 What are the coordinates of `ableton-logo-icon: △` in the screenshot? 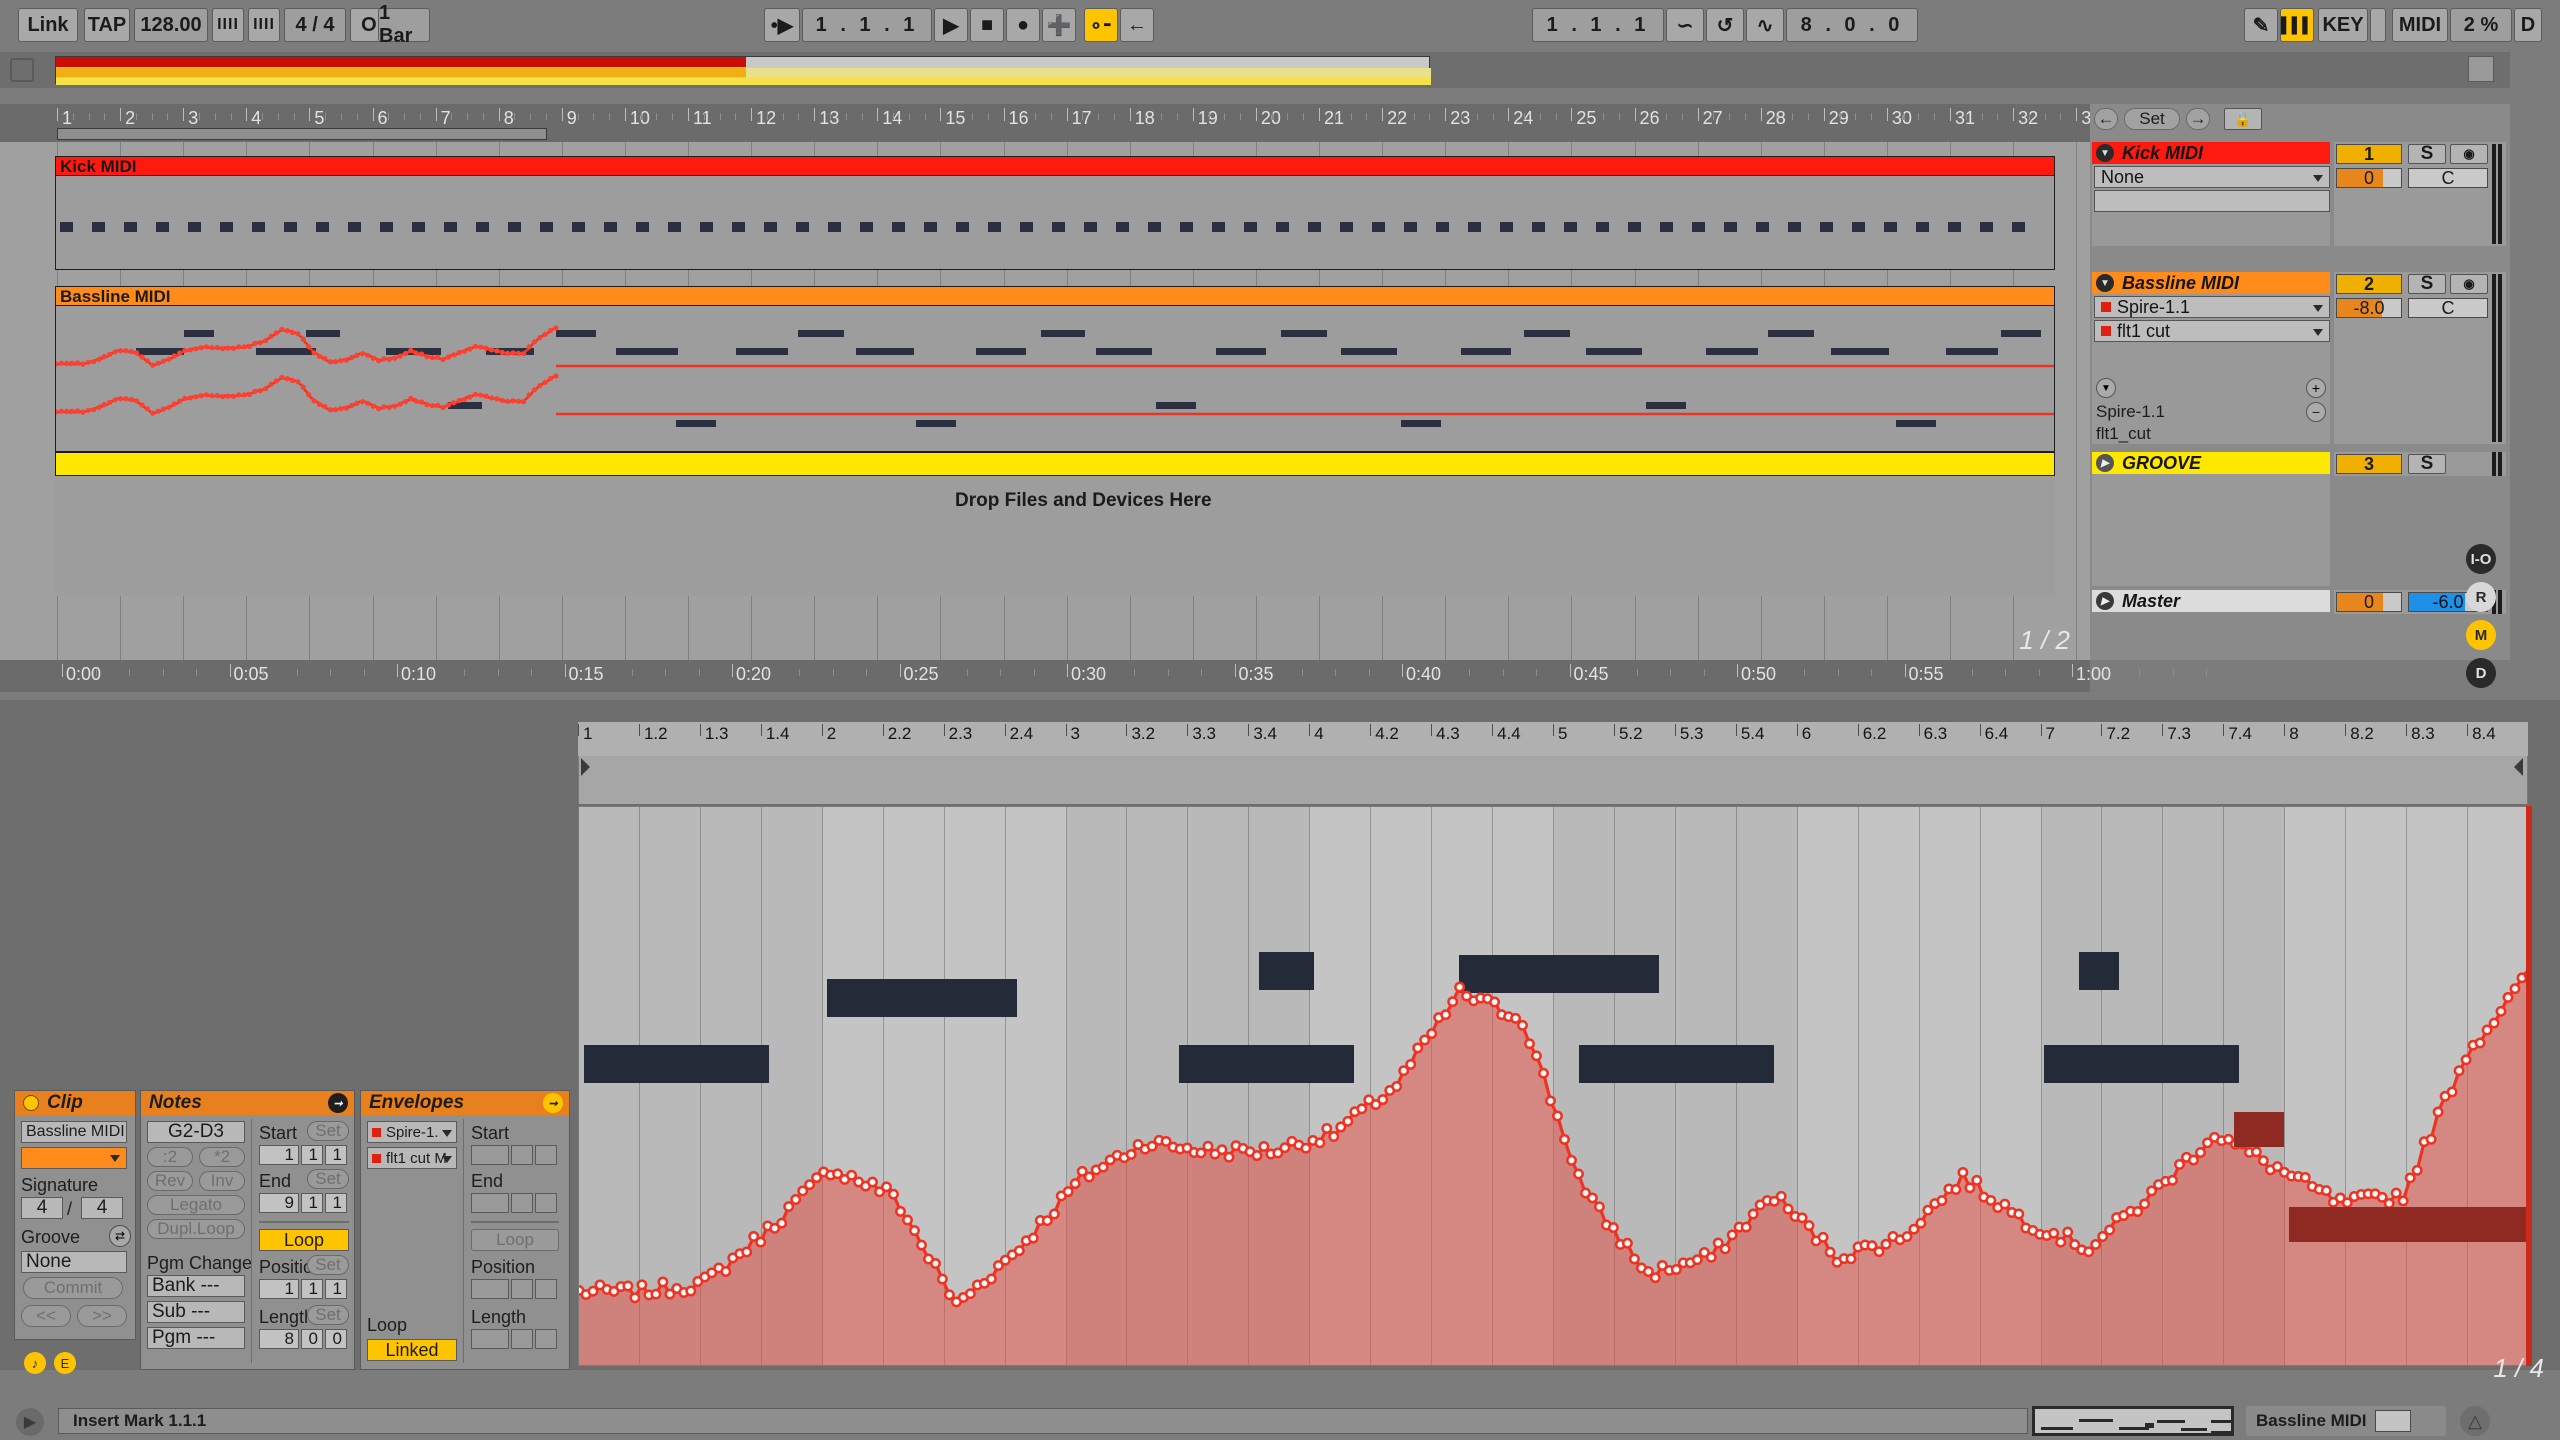 It's located at (2475, 1421).